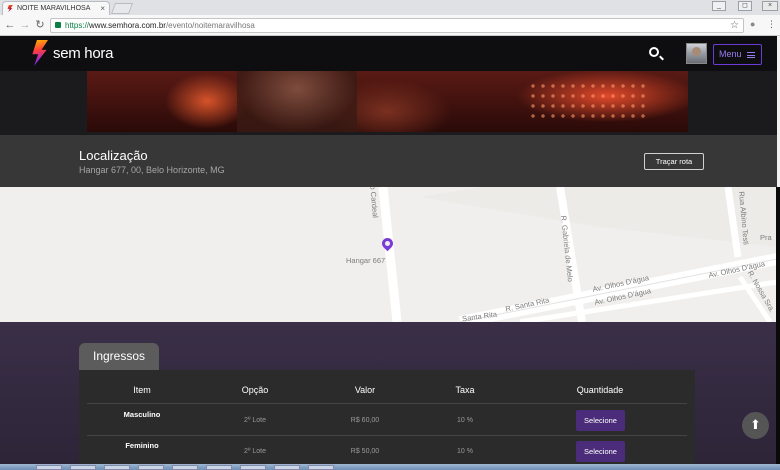 This screenshot has height=470, width=780. What do you see at coordinates (778, 328) in the screenshot?
I see `scrollbar` at bounding box center [778, 328].